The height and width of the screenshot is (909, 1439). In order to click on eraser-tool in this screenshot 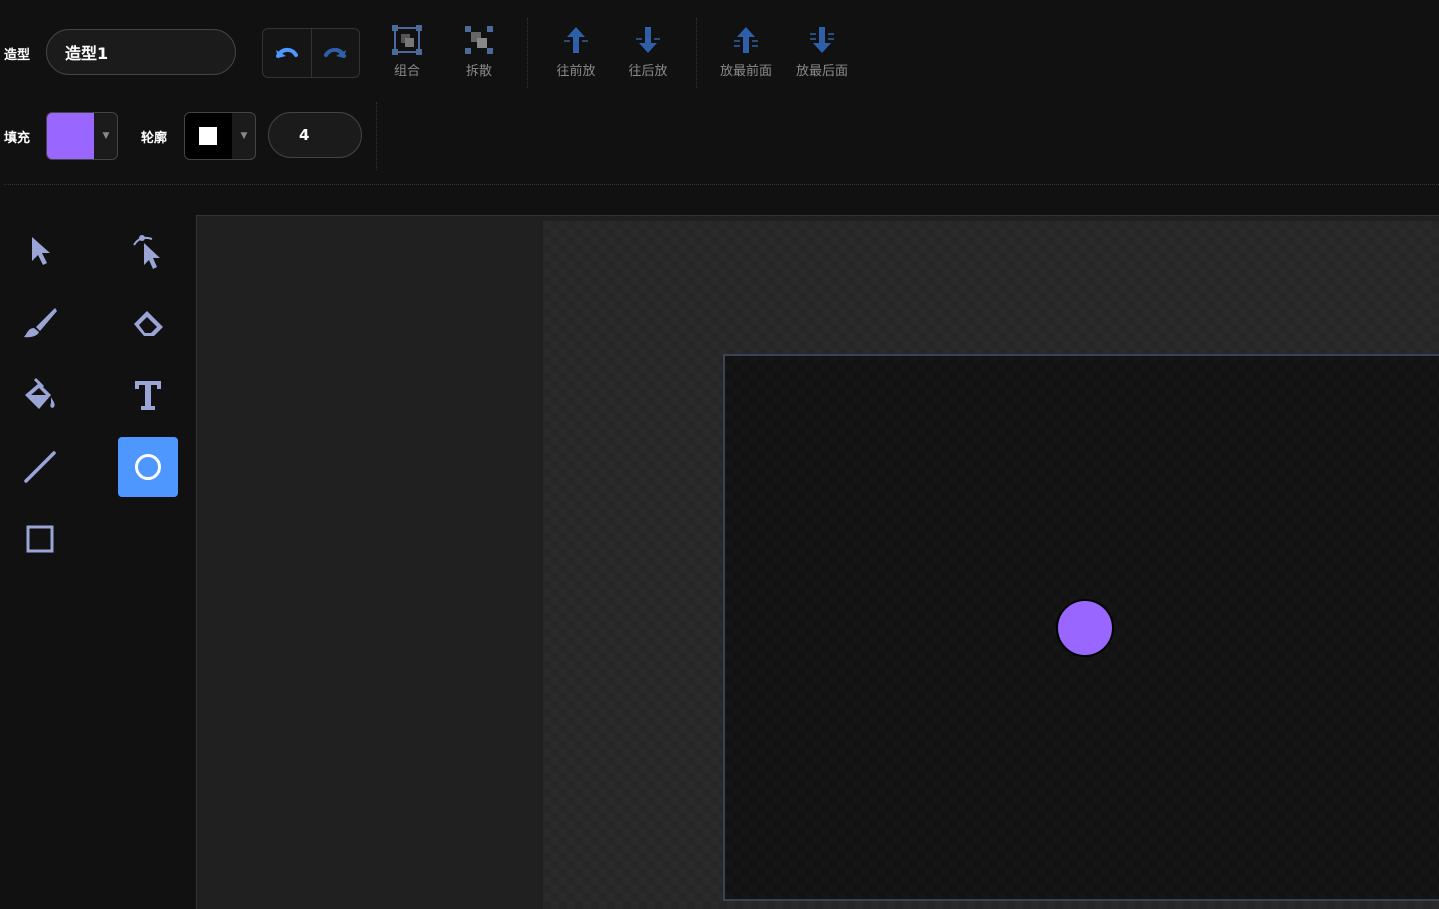, I will do `click(148, 323)`.